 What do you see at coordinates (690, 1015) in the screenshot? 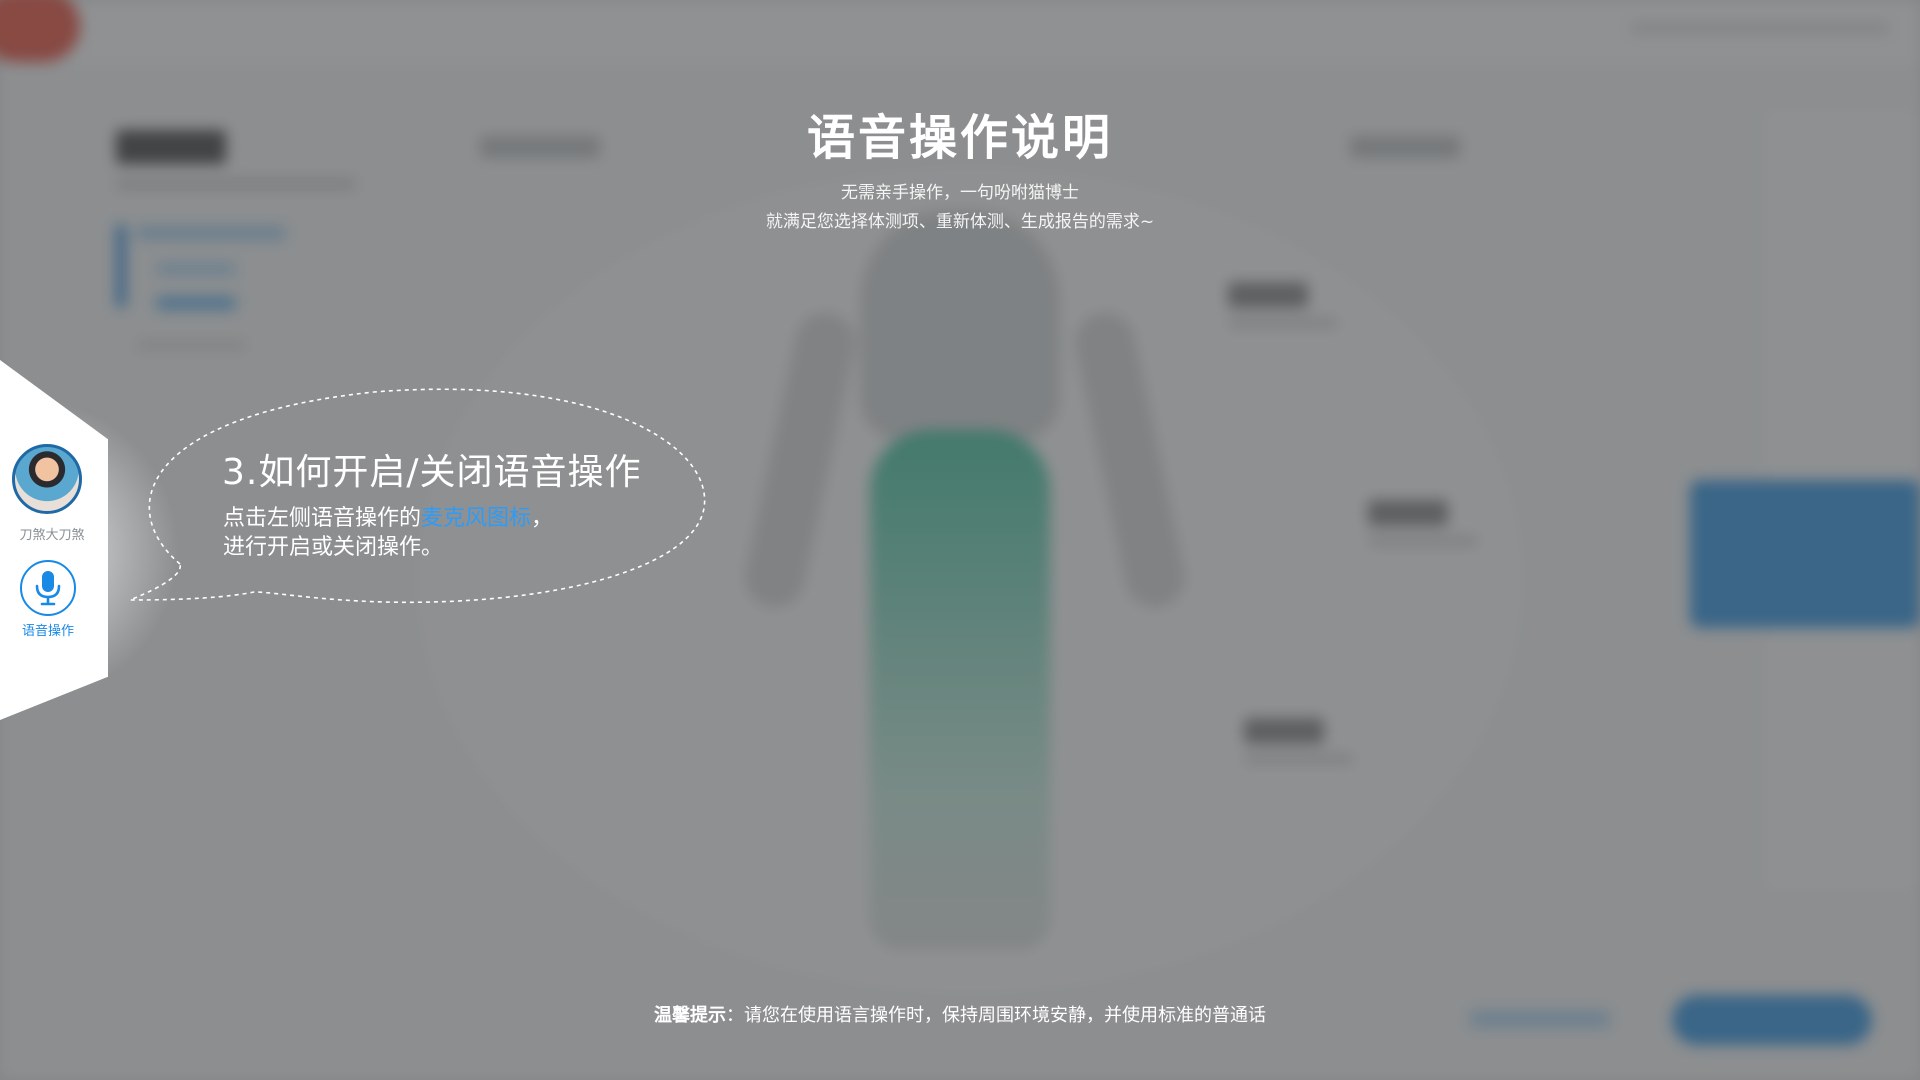
I see `tip-label: 温馨提示` at bounding box center [690, 1015].